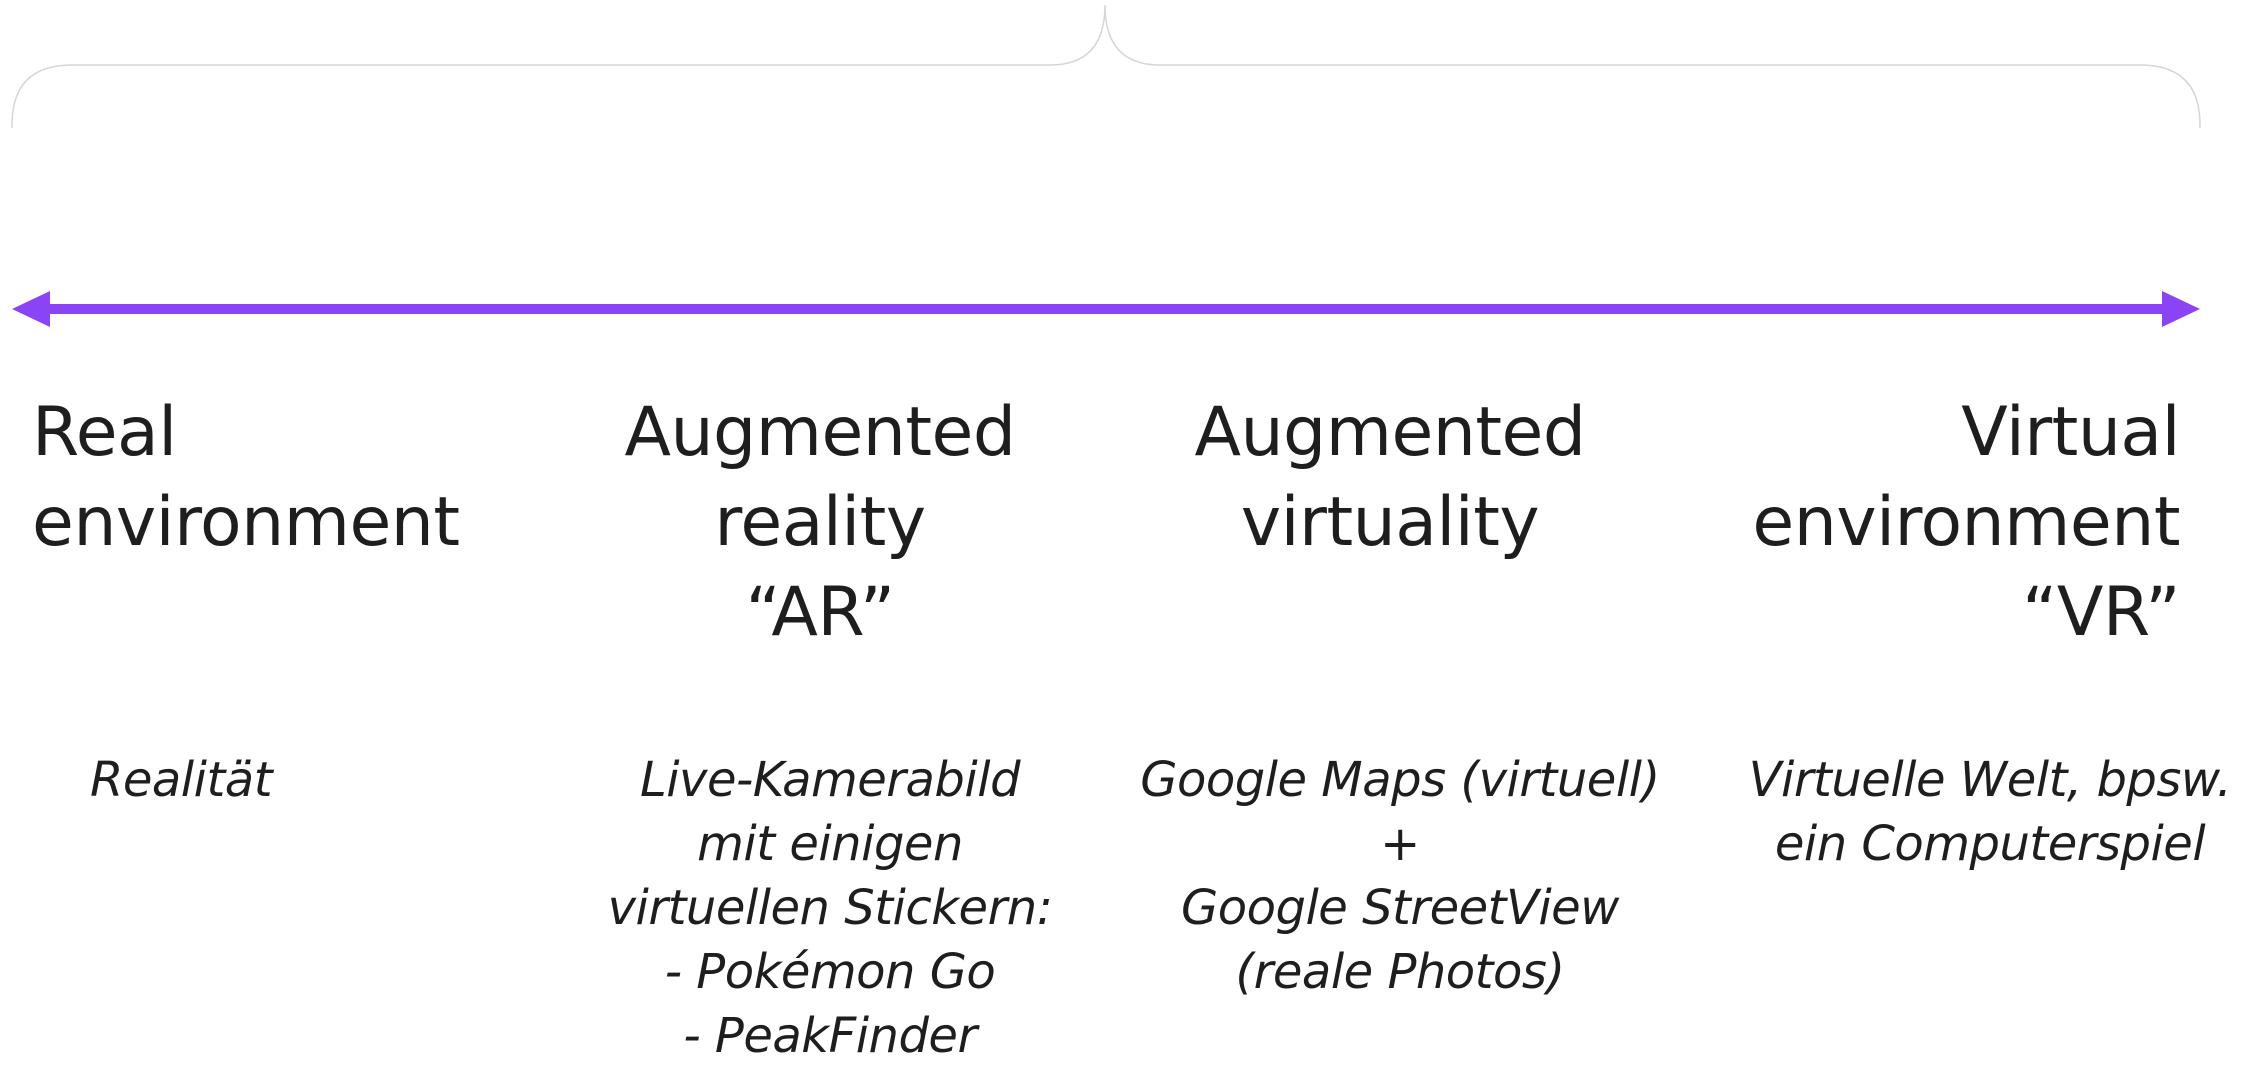 The height and width of the screenshot is (1068, 2261). Describe the element at coordinates (2181, 309) in the screenshot. I see `continuum-arrow-right-head` at that location.